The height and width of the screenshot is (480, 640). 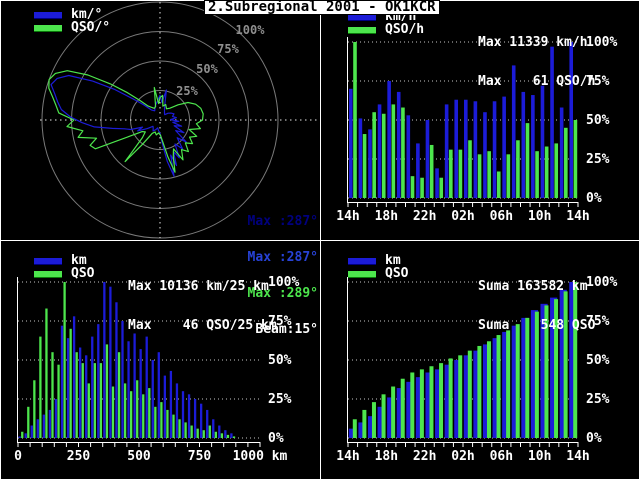 I want to click on polar-footer-shadow-line: Max :287°, so click(x=282, y=221).